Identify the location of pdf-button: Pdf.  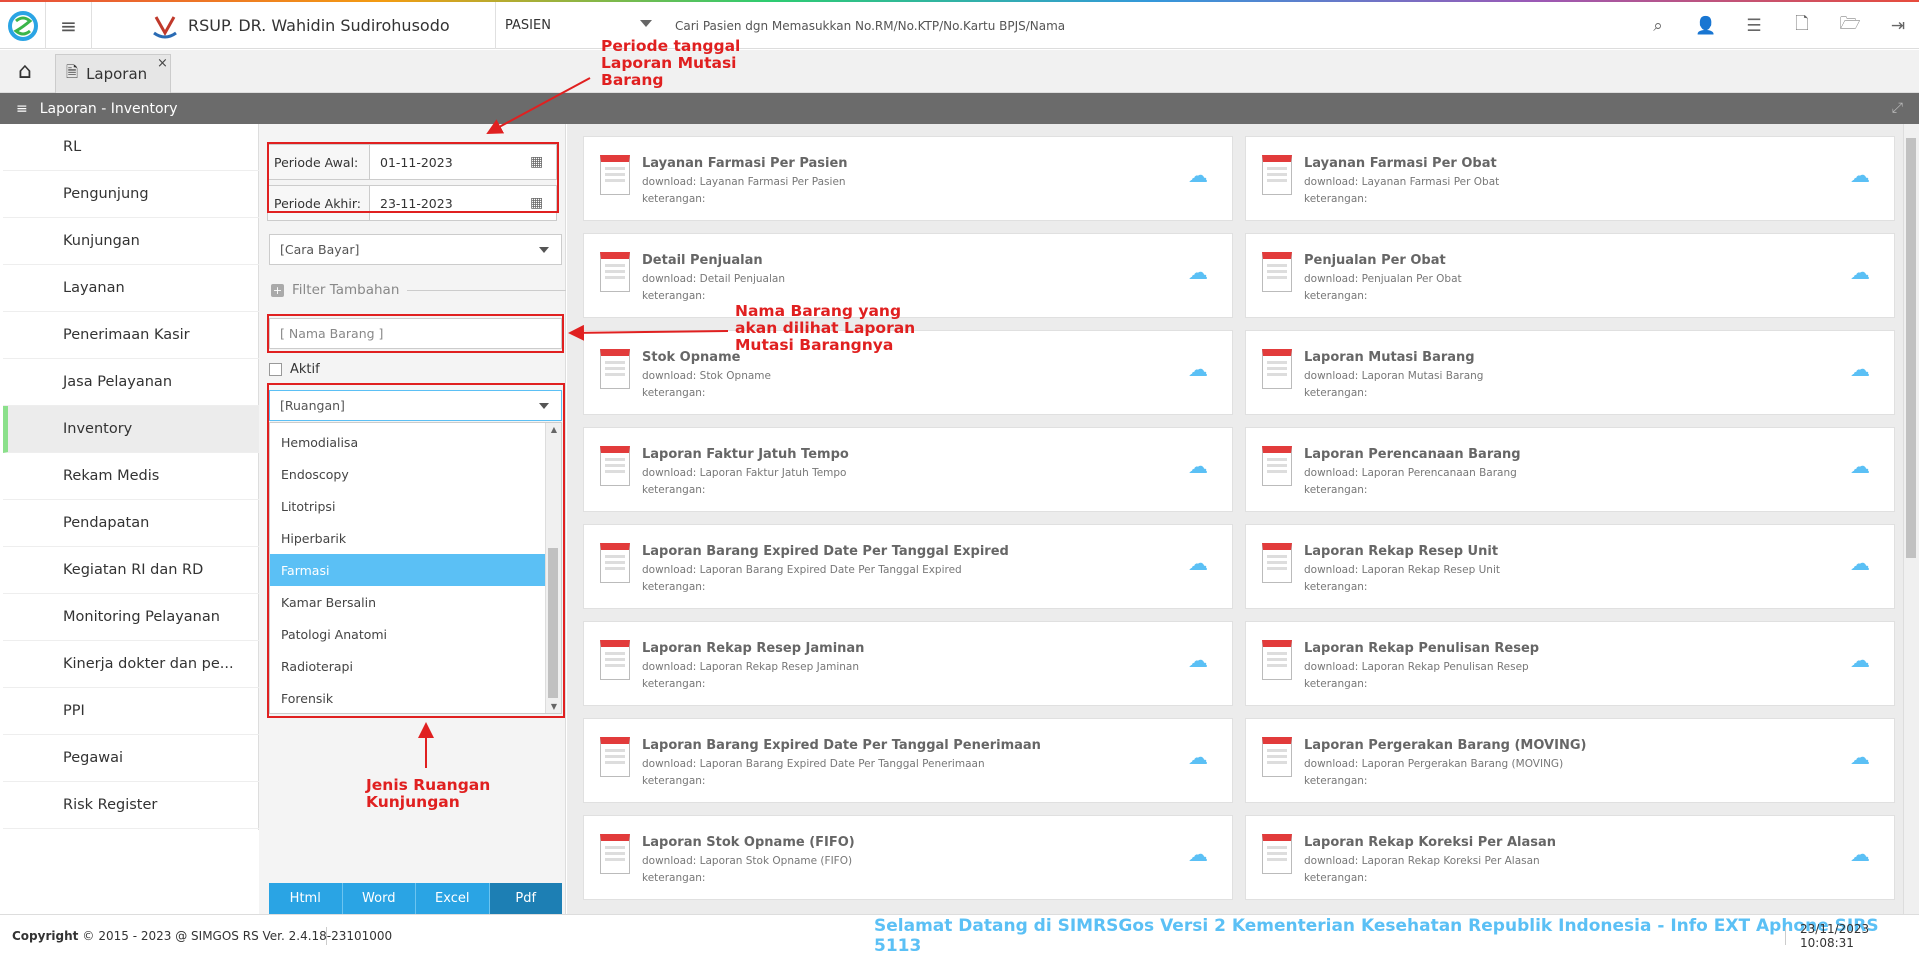
(525, 898).